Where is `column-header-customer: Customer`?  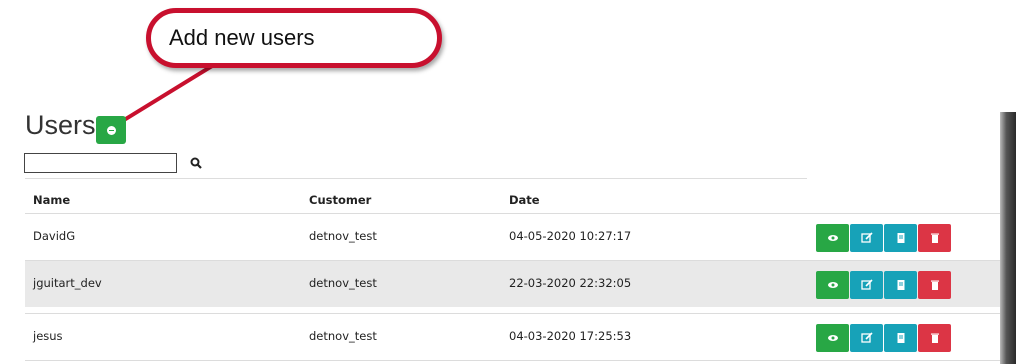
column-header-customer: Customer is located at coordinates (340, 200).